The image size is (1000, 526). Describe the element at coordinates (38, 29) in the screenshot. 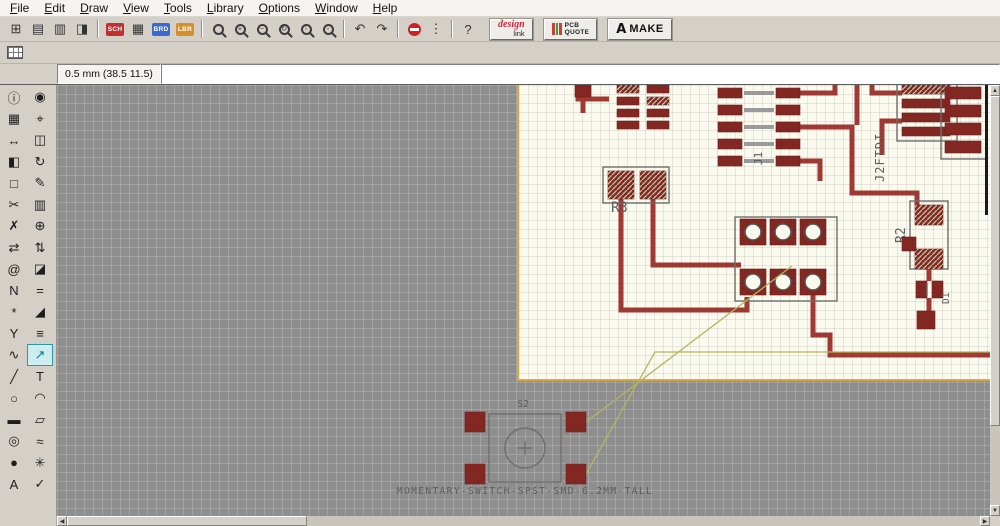

I see `save-button: ▤` at that location.